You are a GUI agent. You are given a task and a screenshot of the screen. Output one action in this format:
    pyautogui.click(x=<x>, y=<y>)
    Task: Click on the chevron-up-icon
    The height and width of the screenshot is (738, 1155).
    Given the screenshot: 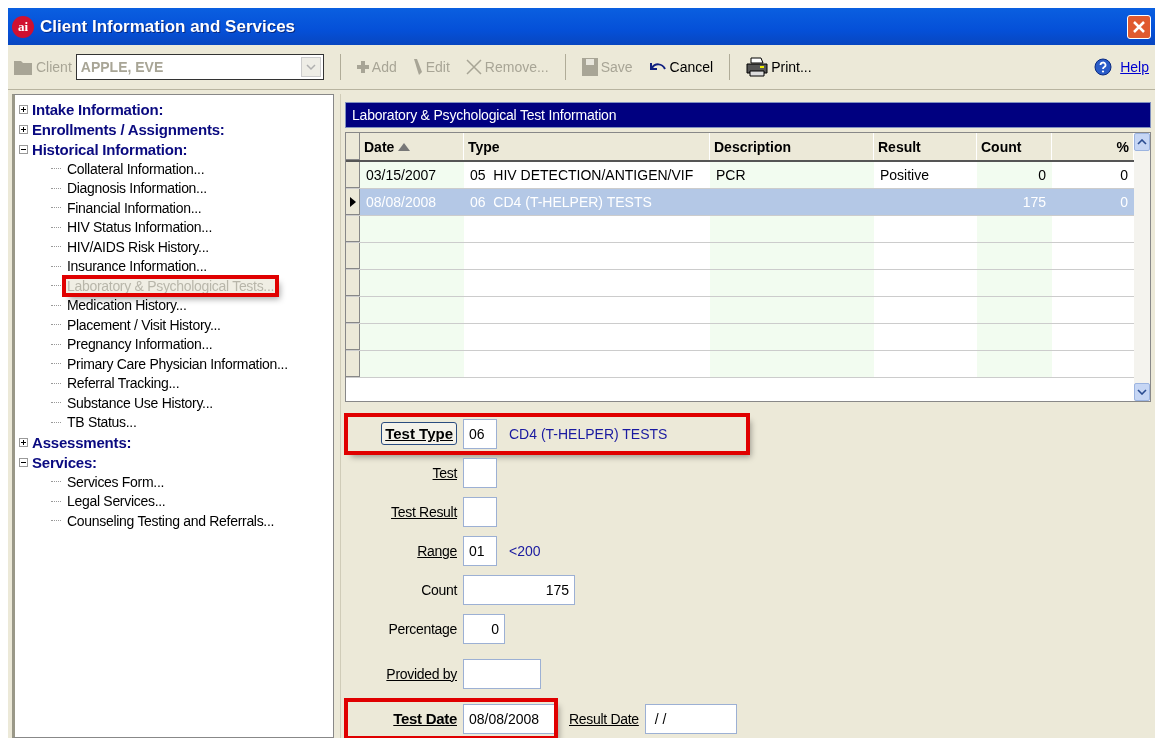 What is the action you would take?
    pyautogui.click(x=1142, y=142)
    